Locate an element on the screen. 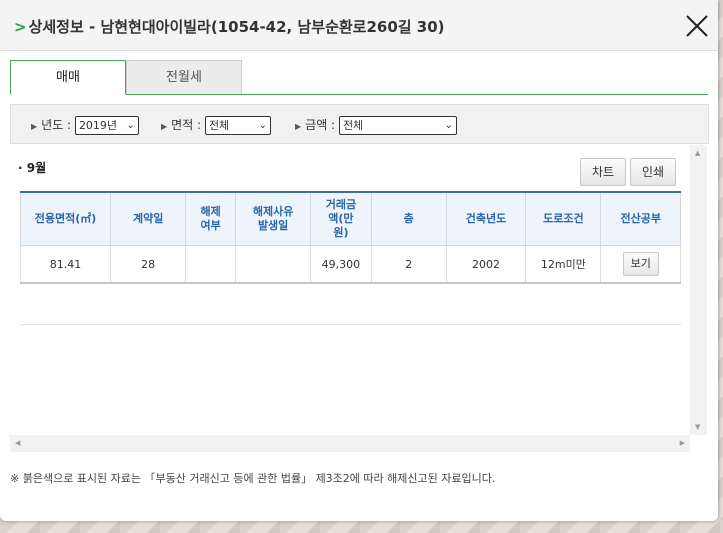  chart-button: 차트 is located at coordinates (603, 172).